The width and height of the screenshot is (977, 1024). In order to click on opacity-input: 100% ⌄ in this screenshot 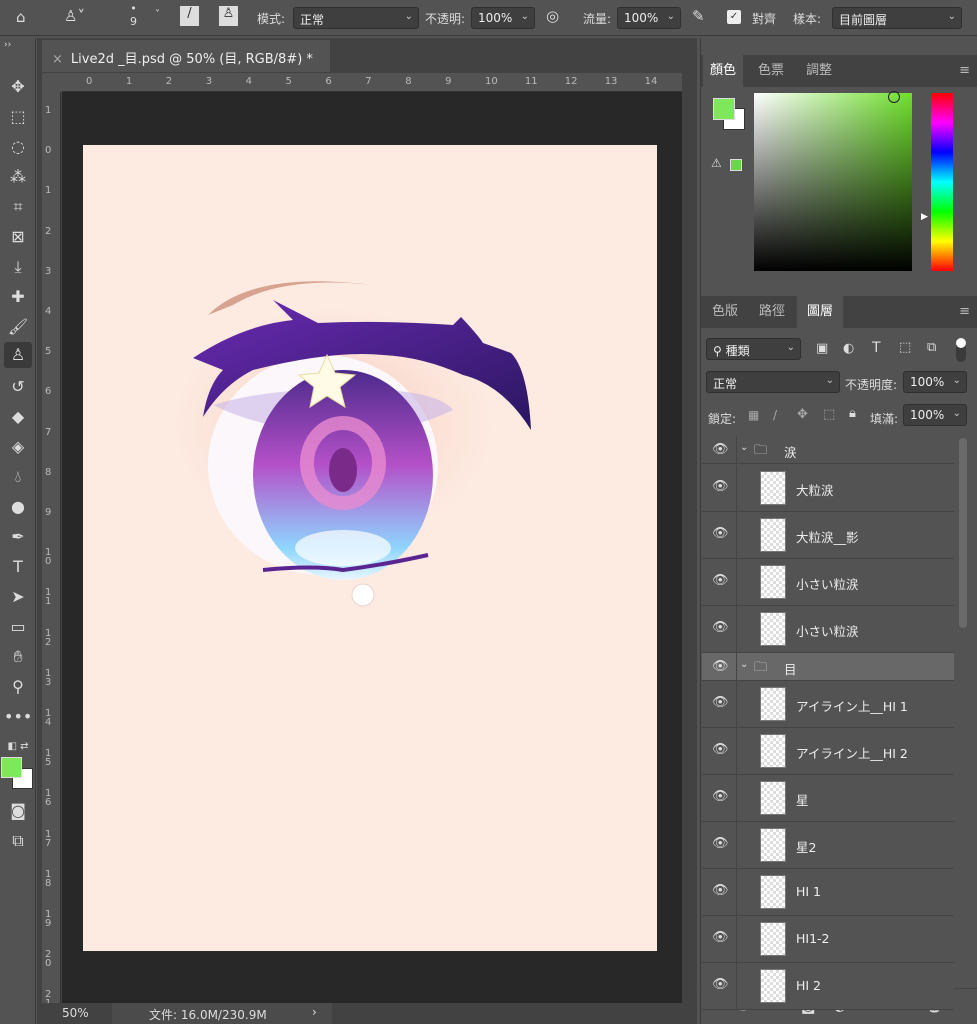, I will do `click(503, 18)`.